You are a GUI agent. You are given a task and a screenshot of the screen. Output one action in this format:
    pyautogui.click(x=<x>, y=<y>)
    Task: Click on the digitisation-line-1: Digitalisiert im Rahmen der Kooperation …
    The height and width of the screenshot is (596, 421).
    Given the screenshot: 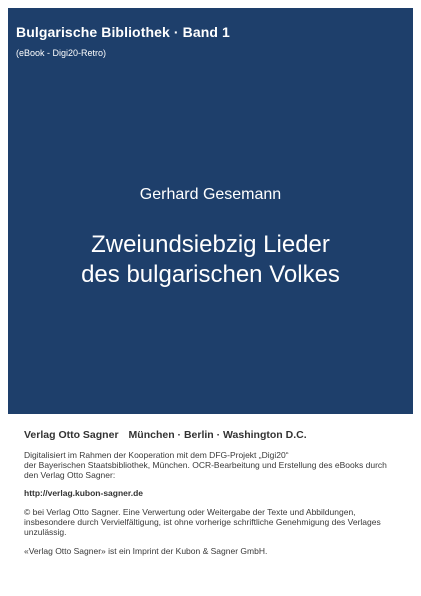 What is the action you would take?
    pyautogui.click(x=156, y=455)
    